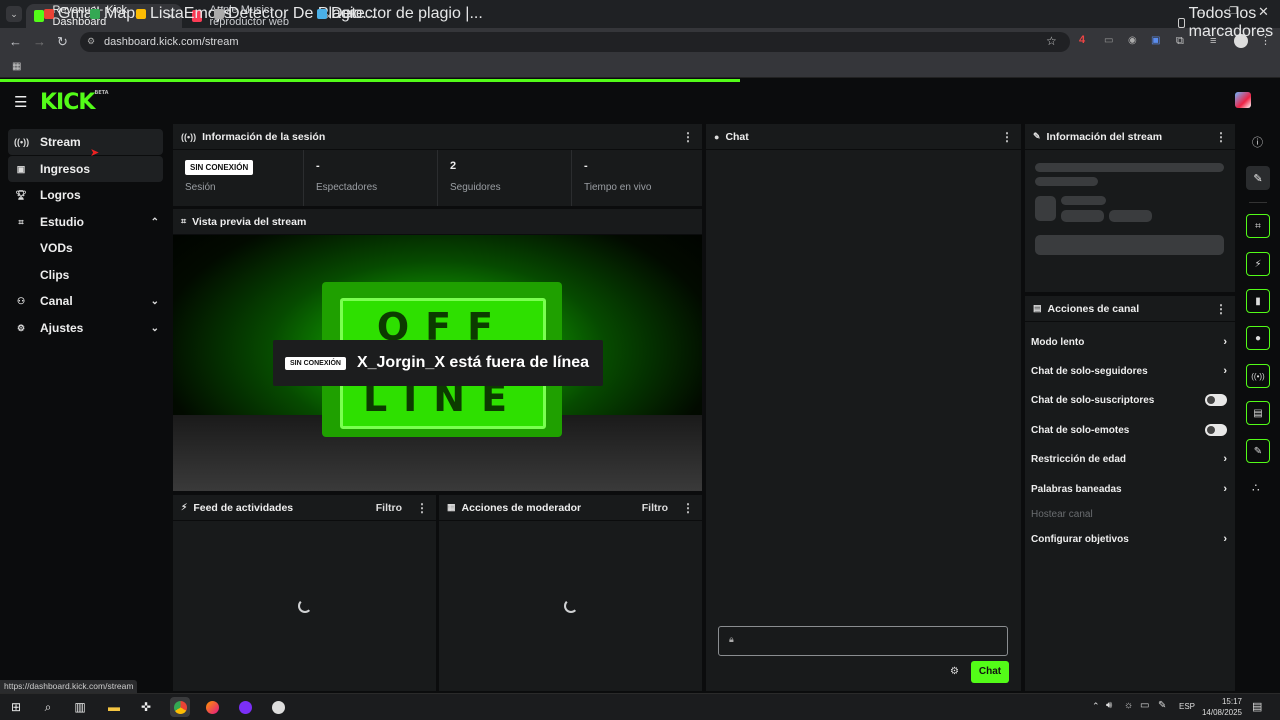 The width and height of the screenshot is (1280, 720). What do you see at coordinates (1258, 413) in the screenshot?
I see `rail-channel-actions-icon: ▤` at bounding box center [1258, 413].